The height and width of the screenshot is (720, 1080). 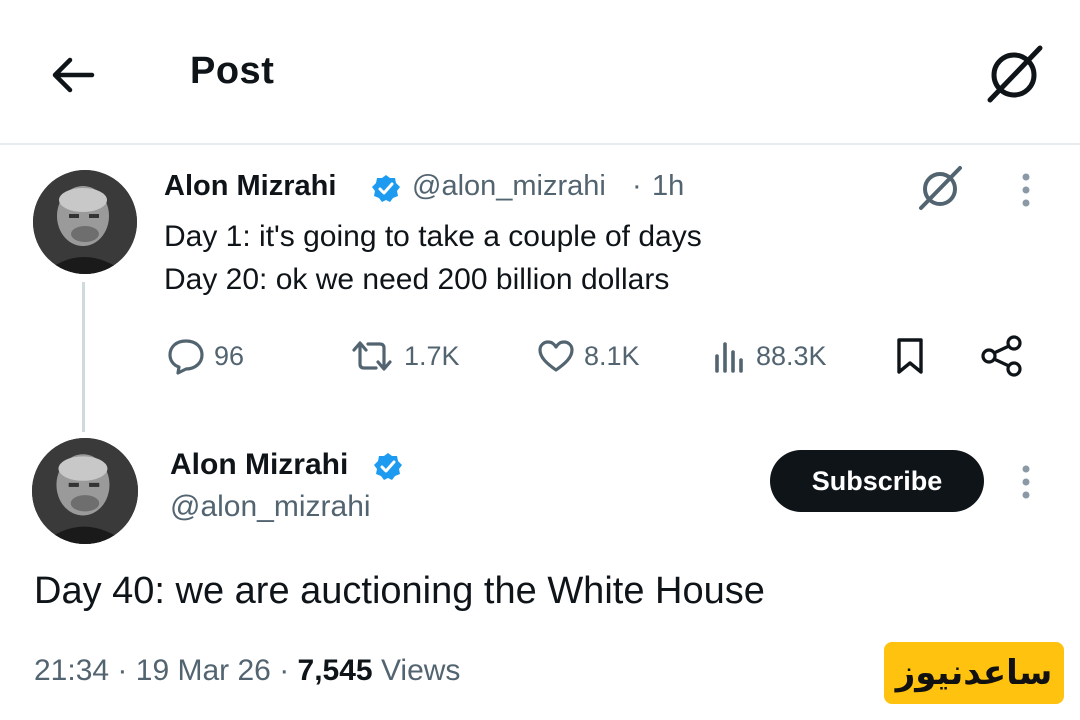 I want to click on views-label: Views, so click(x=420, y=670).